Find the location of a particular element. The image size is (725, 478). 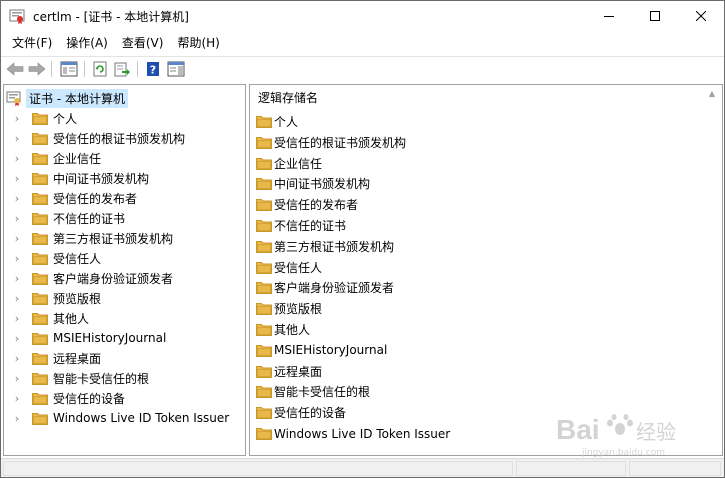

tree-root-node: 证书 - 本地计算机 is located at coordinates (67, 98).